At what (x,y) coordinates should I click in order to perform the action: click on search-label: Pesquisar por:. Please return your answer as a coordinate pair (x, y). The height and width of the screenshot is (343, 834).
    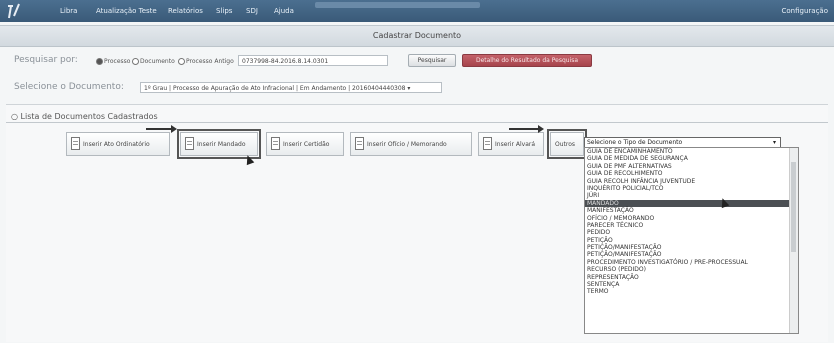
    Looking at the image, I should click on (46, 60).